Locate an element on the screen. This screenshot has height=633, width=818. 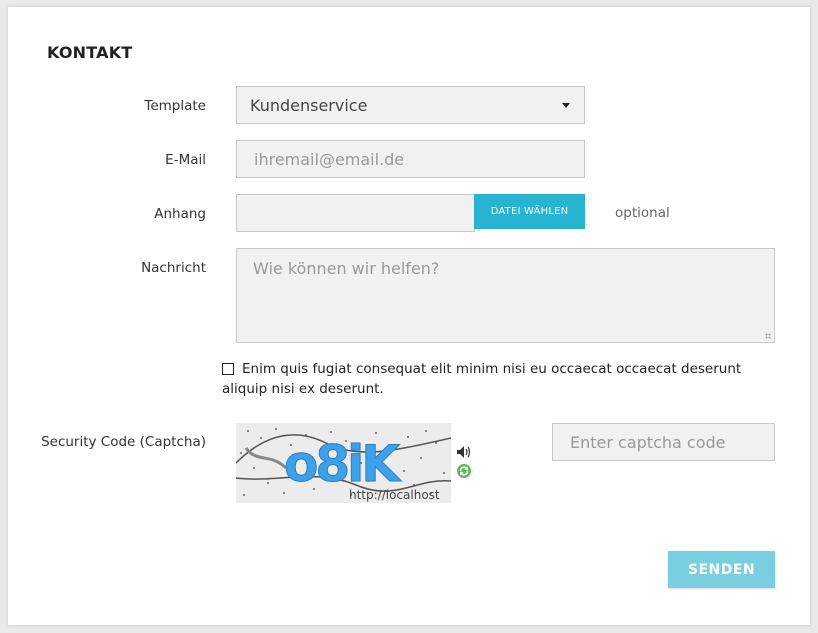
captcha-glyphs: o8iK is located at coordinates (343, 464).